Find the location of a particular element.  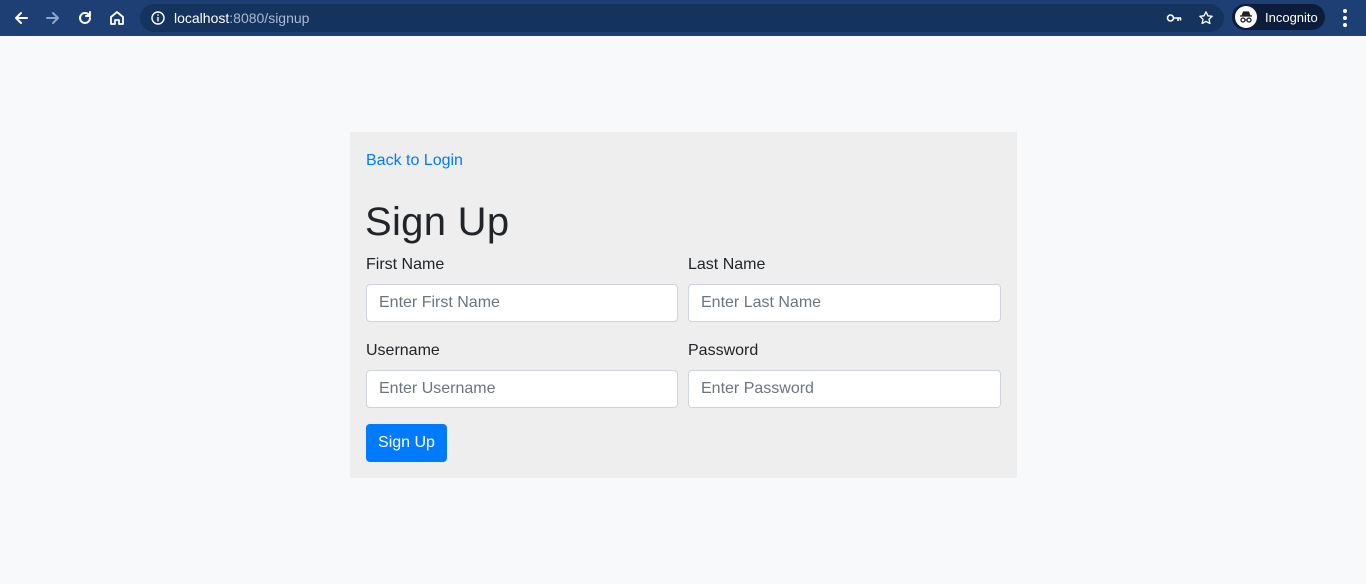

username-input is located at coordinates (522, 389).